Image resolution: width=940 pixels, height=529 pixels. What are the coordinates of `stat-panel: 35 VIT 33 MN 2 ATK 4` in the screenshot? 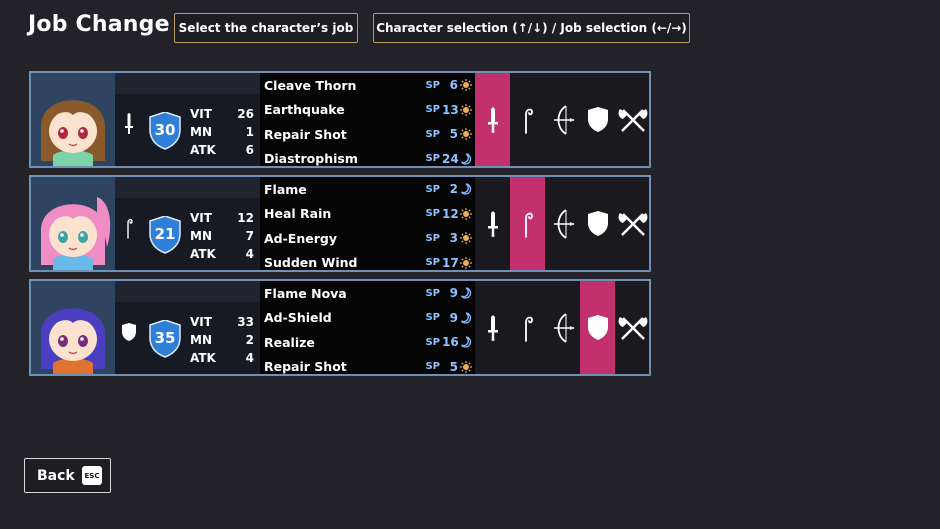 It's located at (187, 327).